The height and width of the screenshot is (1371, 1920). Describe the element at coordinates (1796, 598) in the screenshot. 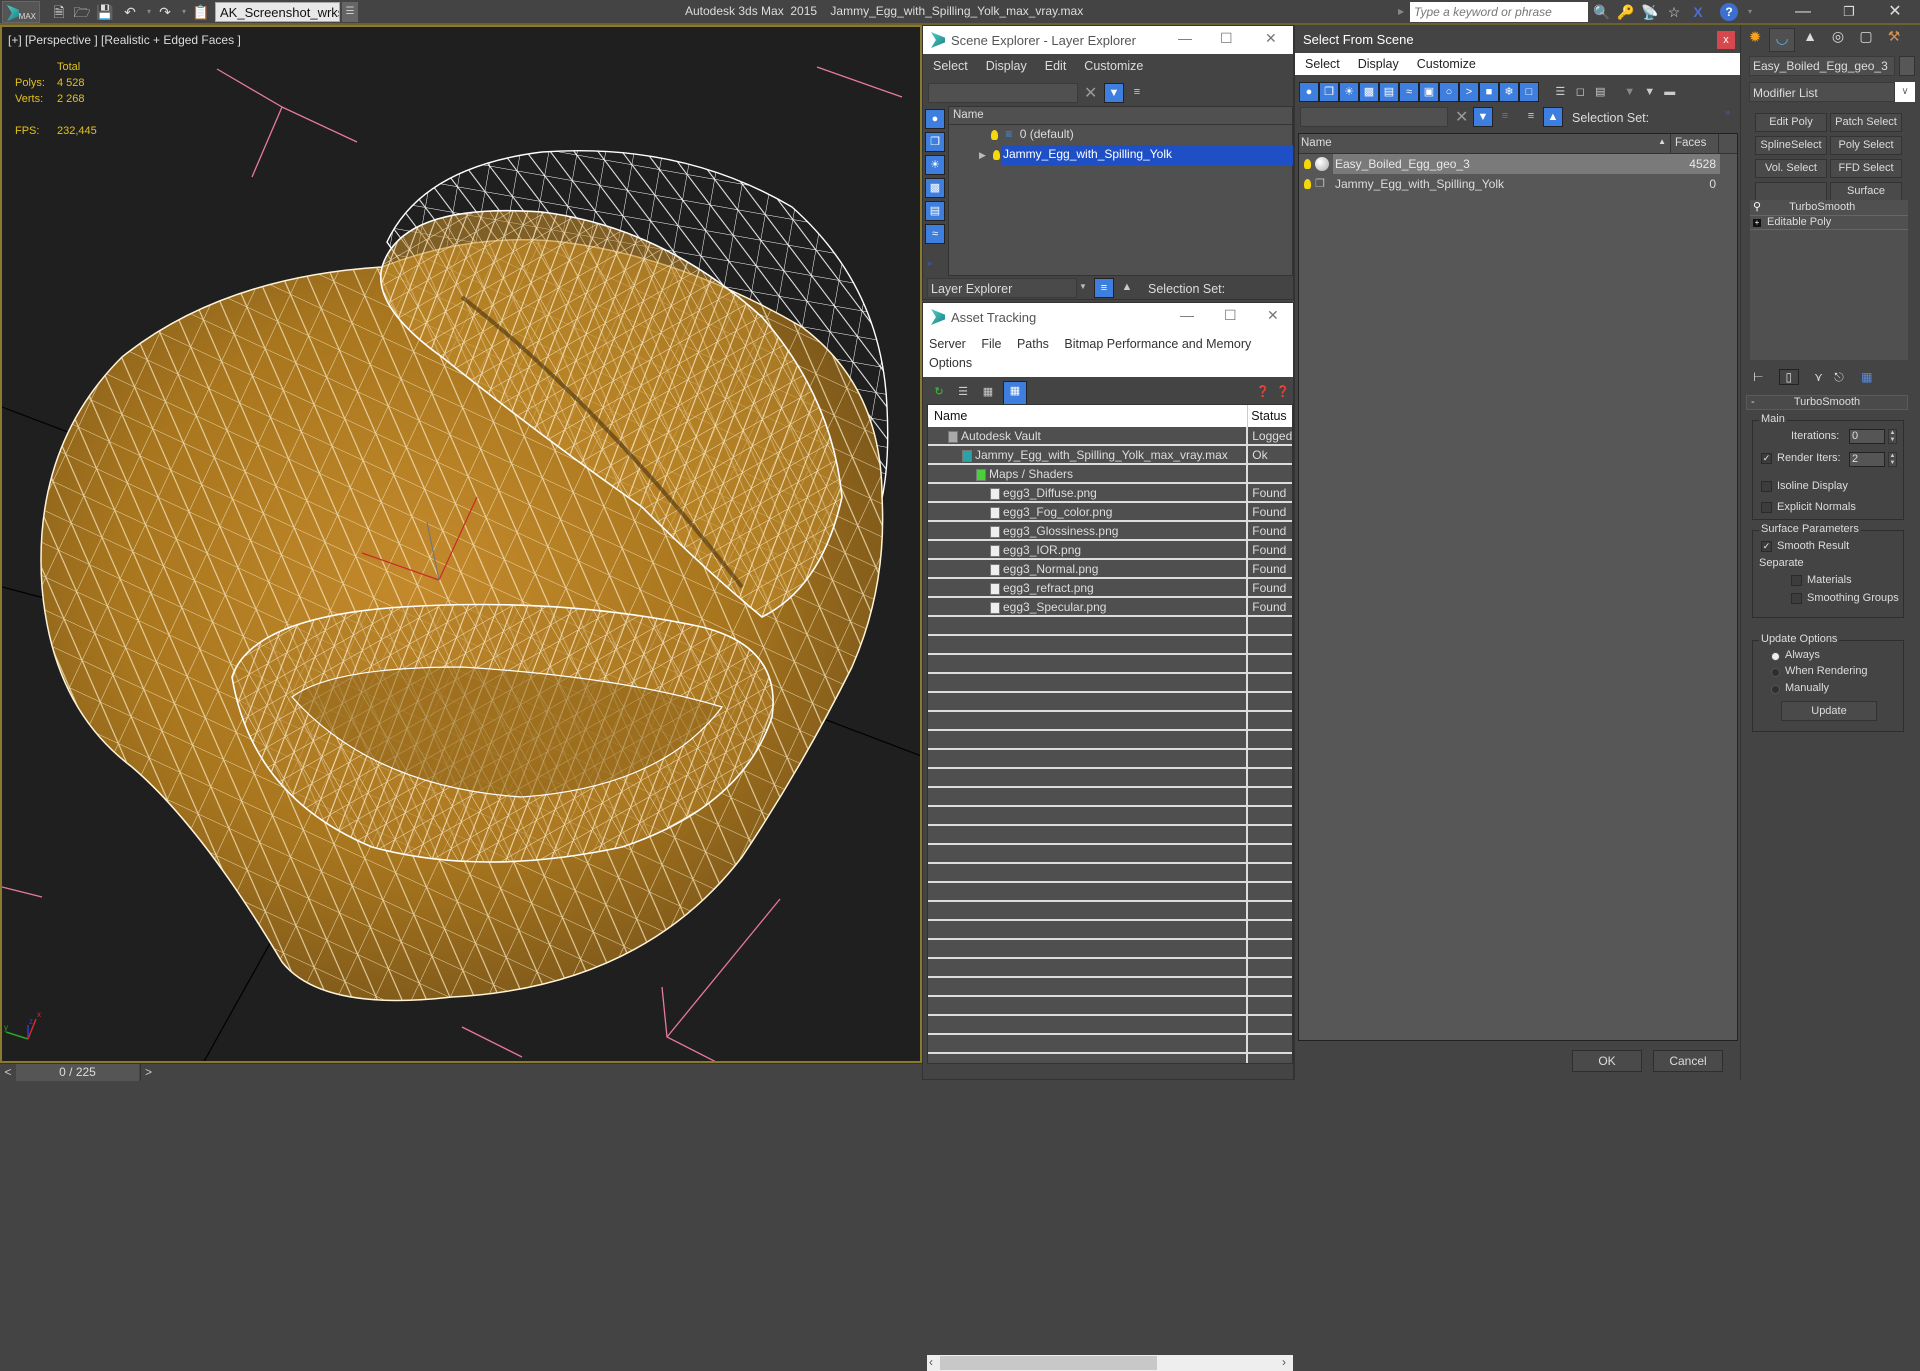

I see `smoothing-groups-checkbox` at that location.